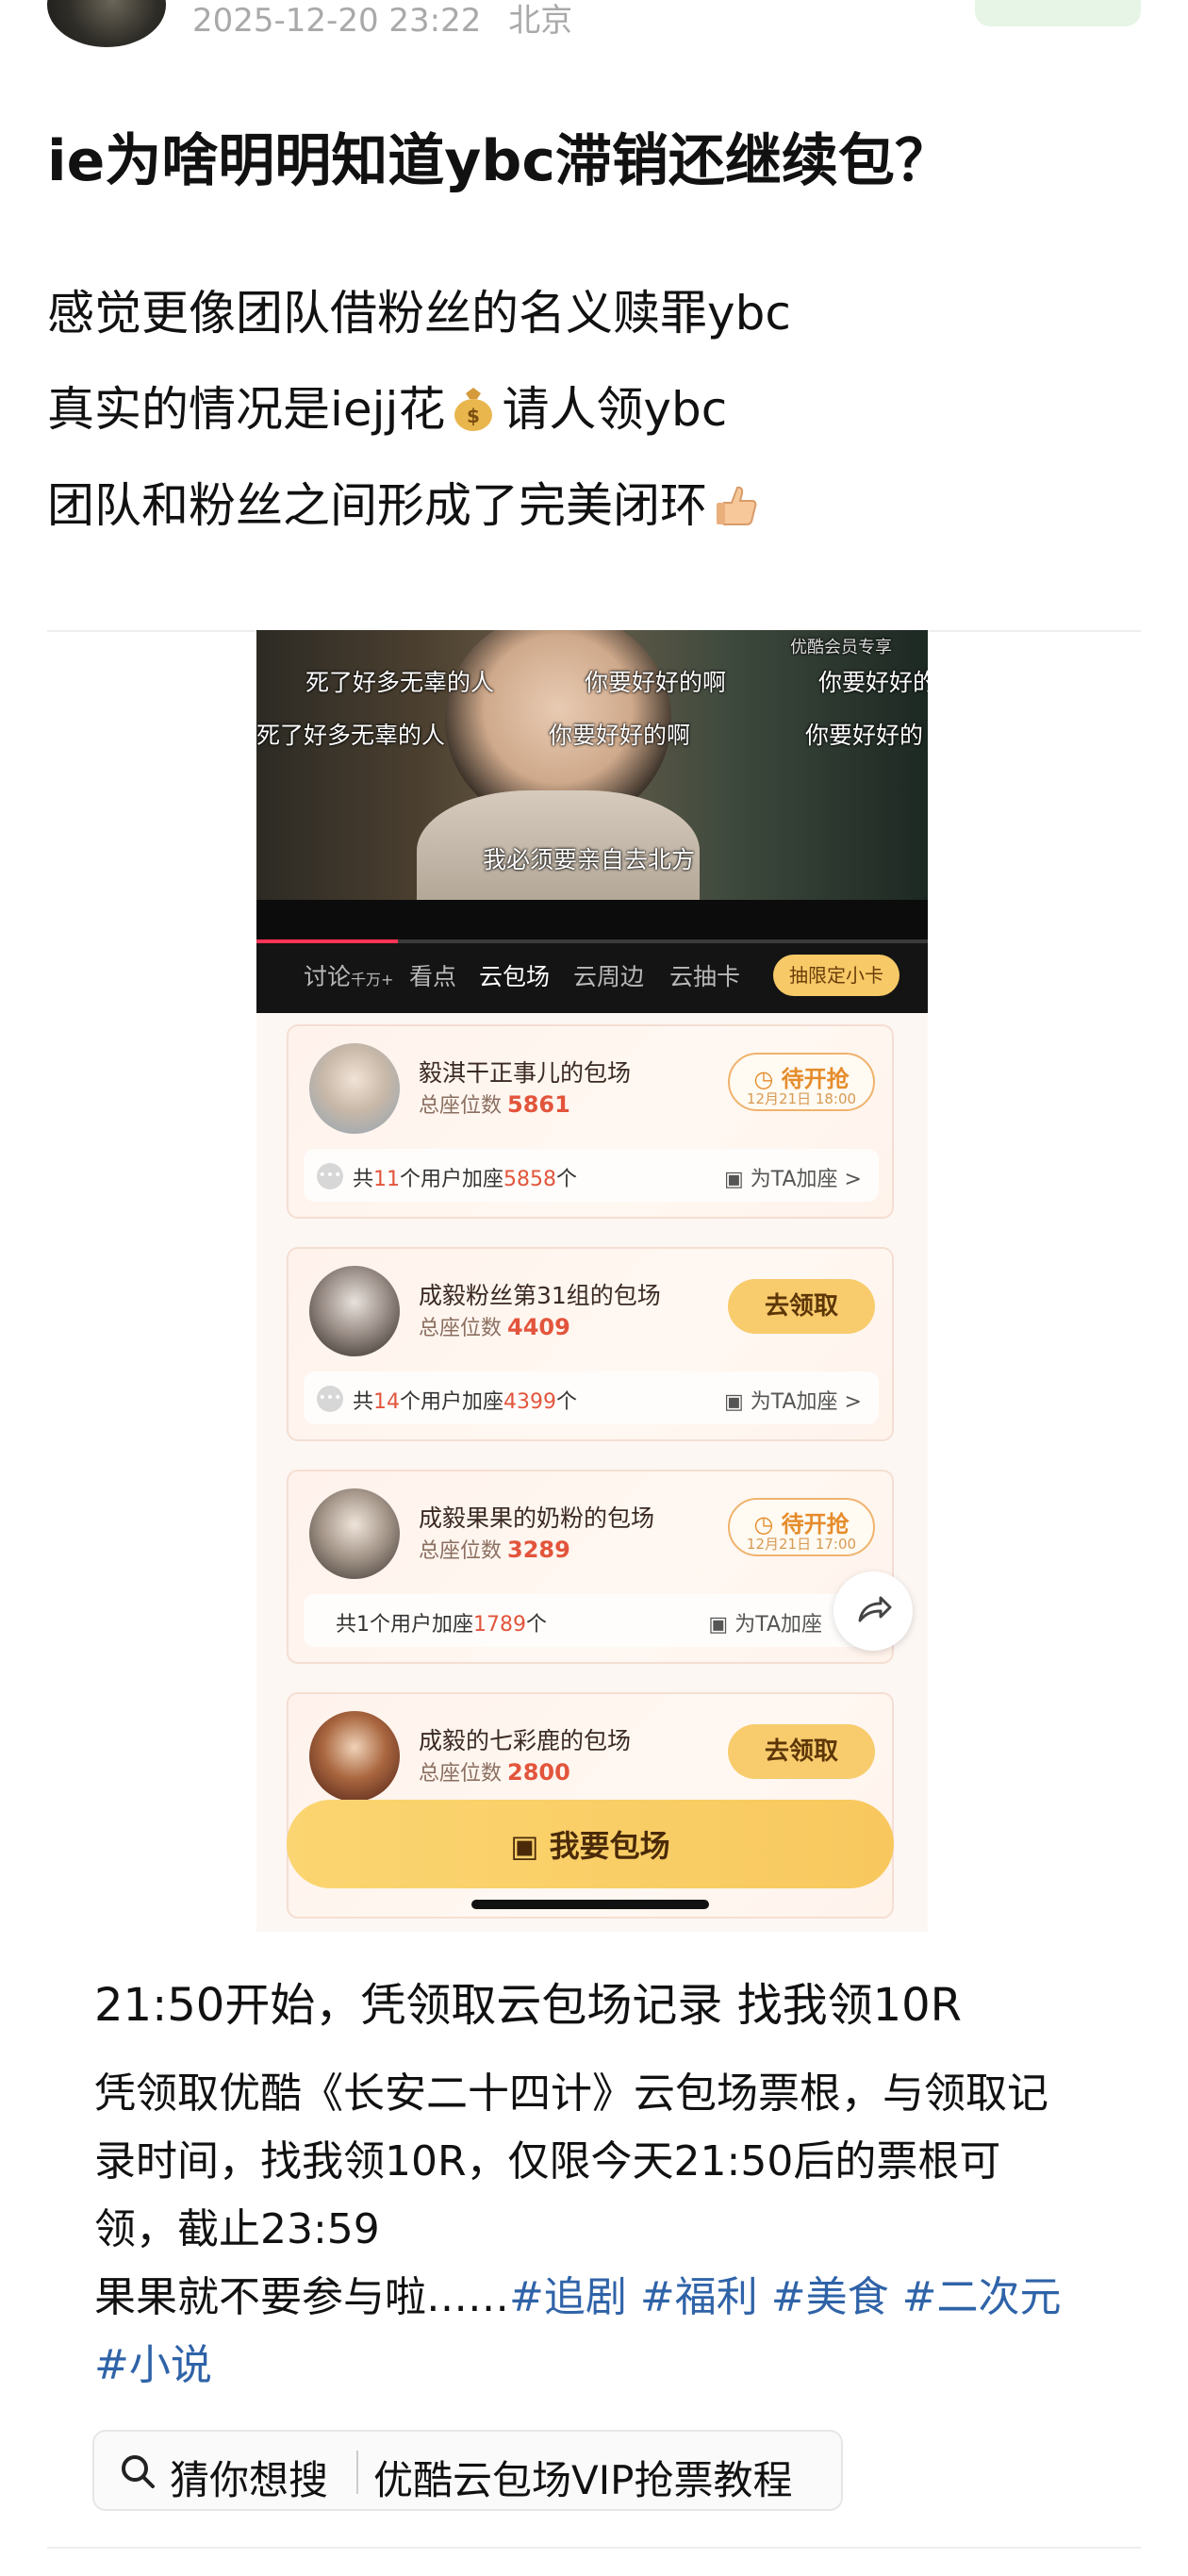 The width and height of the screenshot is (1188, 2576). Describe the element at coordinates (589, 859) in the screenshot. I see `video-subtitle: 我必须要亲自去北方` at that location.